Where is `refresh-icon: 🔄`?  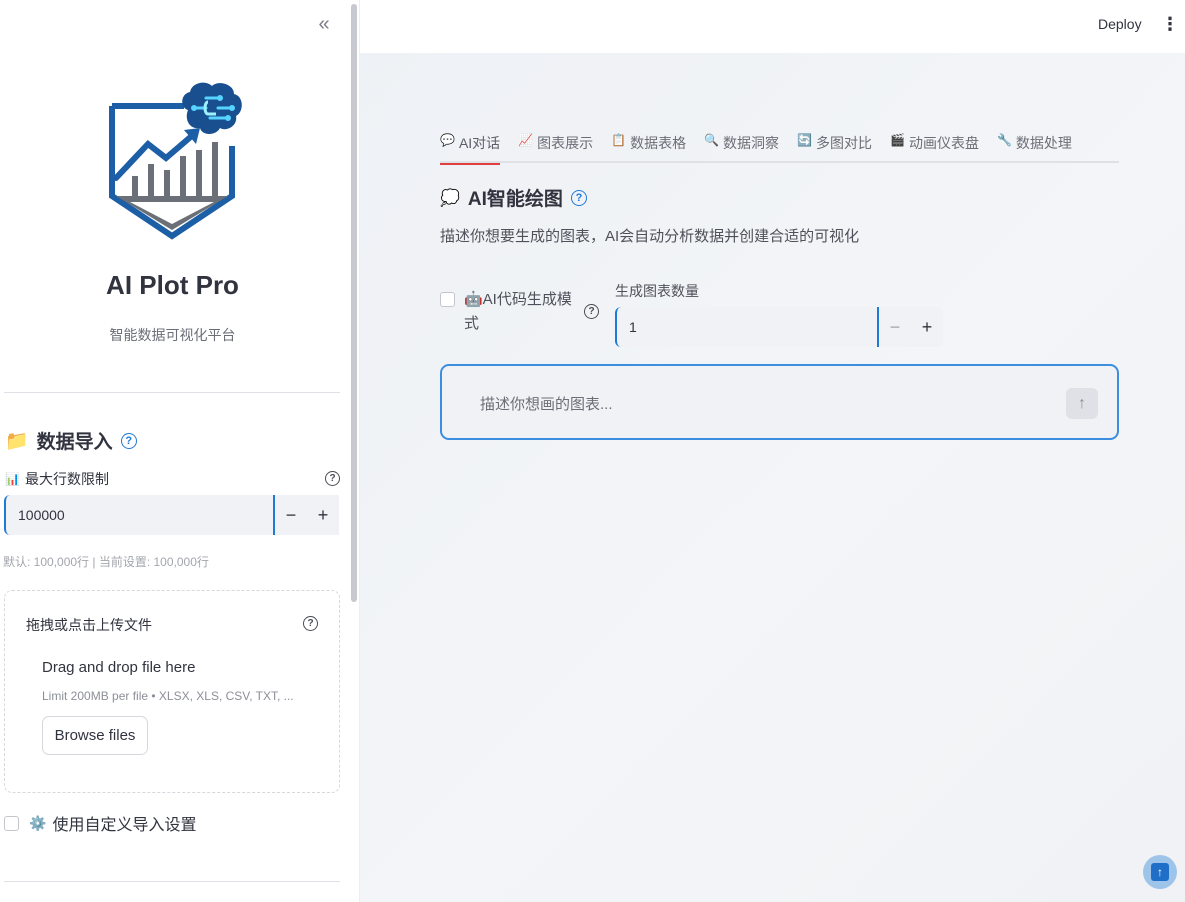
refresh-icon: 🔄 is located at coordinates (804, 140).